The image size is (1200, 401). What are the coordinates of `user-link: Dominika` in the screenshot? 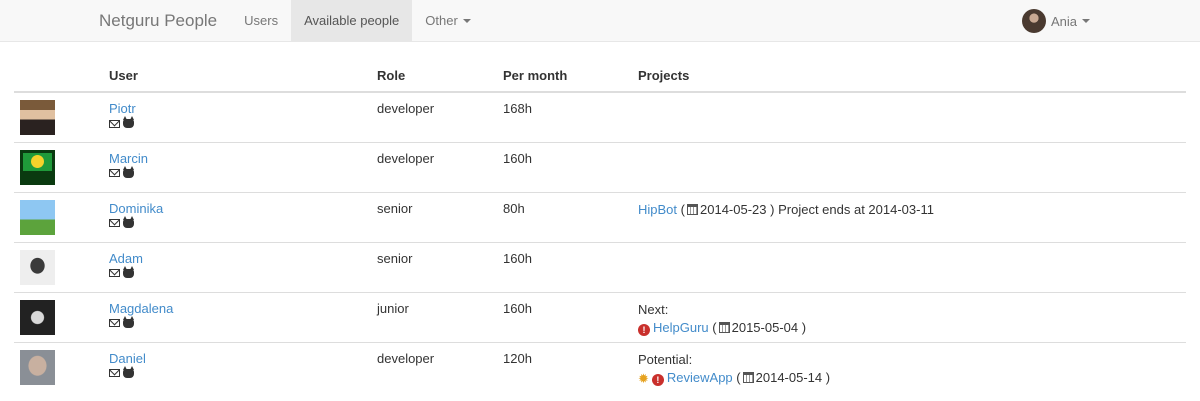 It's located at (136, 208).